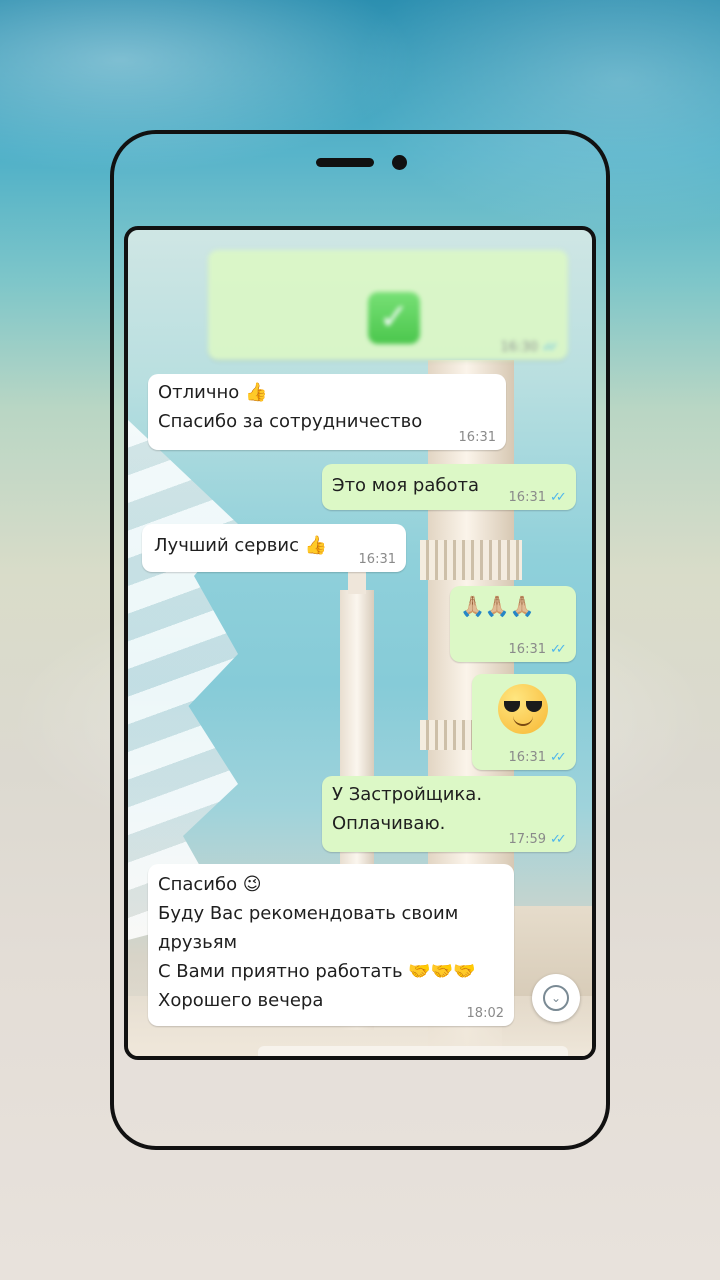 This screenshot has width=720, height=1280. What do you see at coordinates (290, 421) in the screenshot?
I see `message-text: Спасибо за сотрудничество` at bounding box center [290, 421].